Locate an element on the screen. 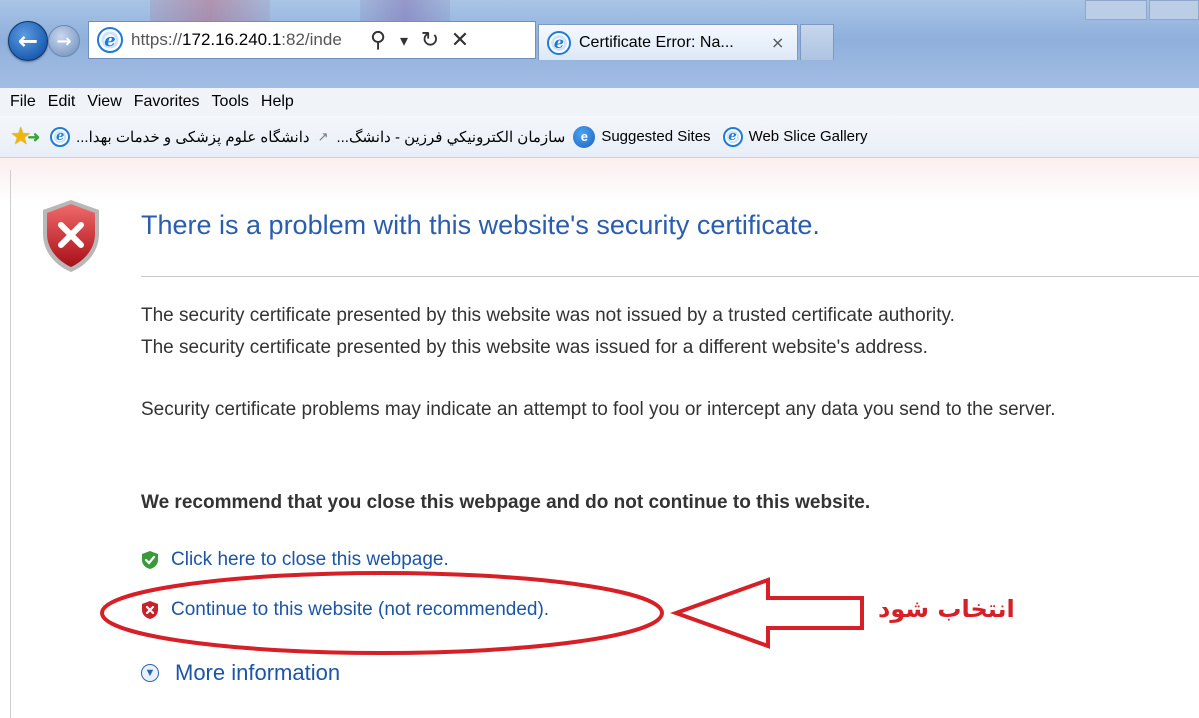  address-bar: e https://172.16.240.1:82/inde ⚲ ▾ ↻ ✕ is located at coordinates (312, 40).